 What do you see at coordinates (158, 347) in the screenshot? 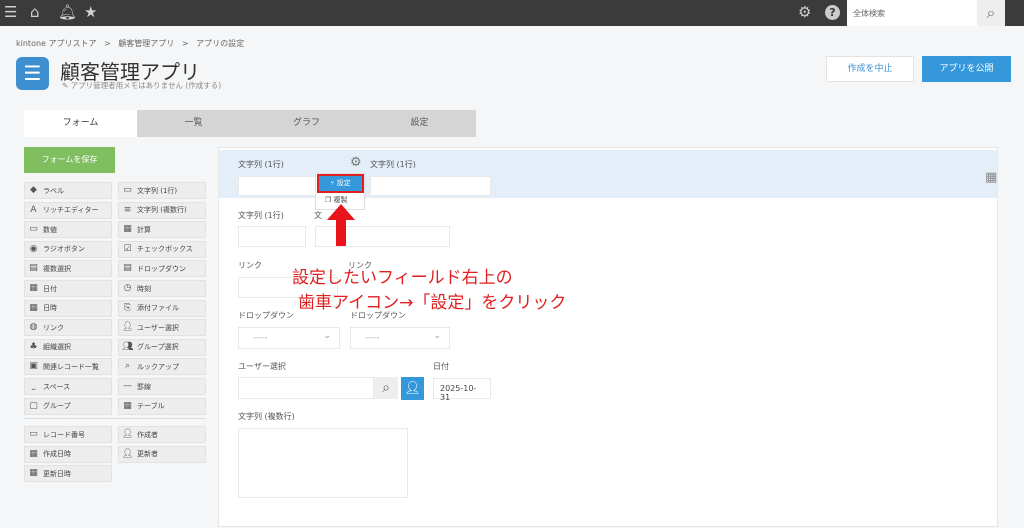
I see `palette-item-label: グループ選択` at bounding box center [158, 347].